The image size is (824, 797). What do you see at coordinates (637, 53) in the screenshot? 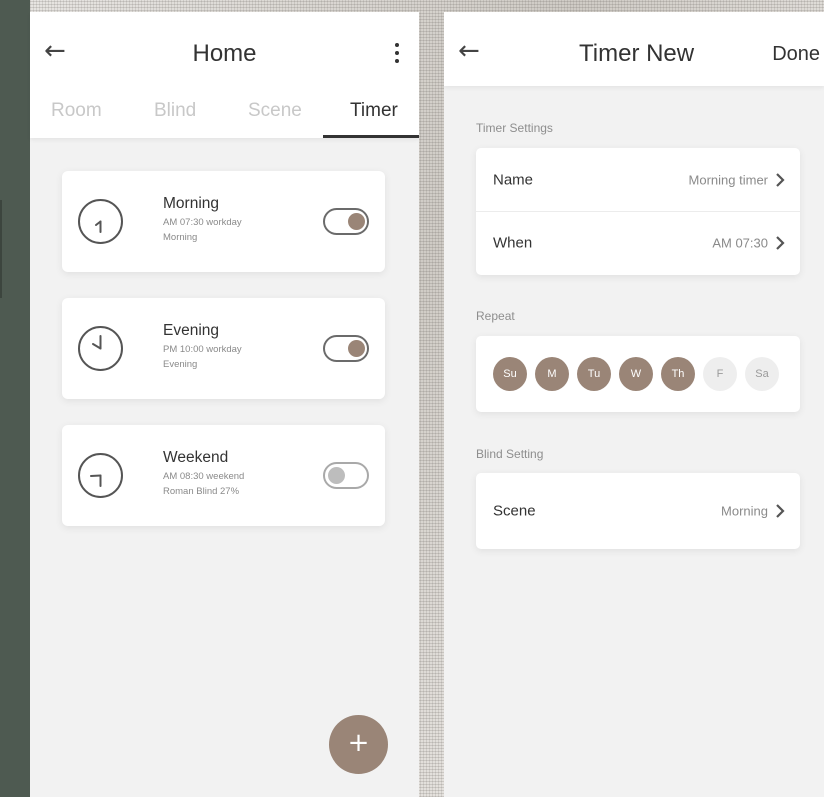
I see `page-title: Timer New` at bounding box center [637, 53].